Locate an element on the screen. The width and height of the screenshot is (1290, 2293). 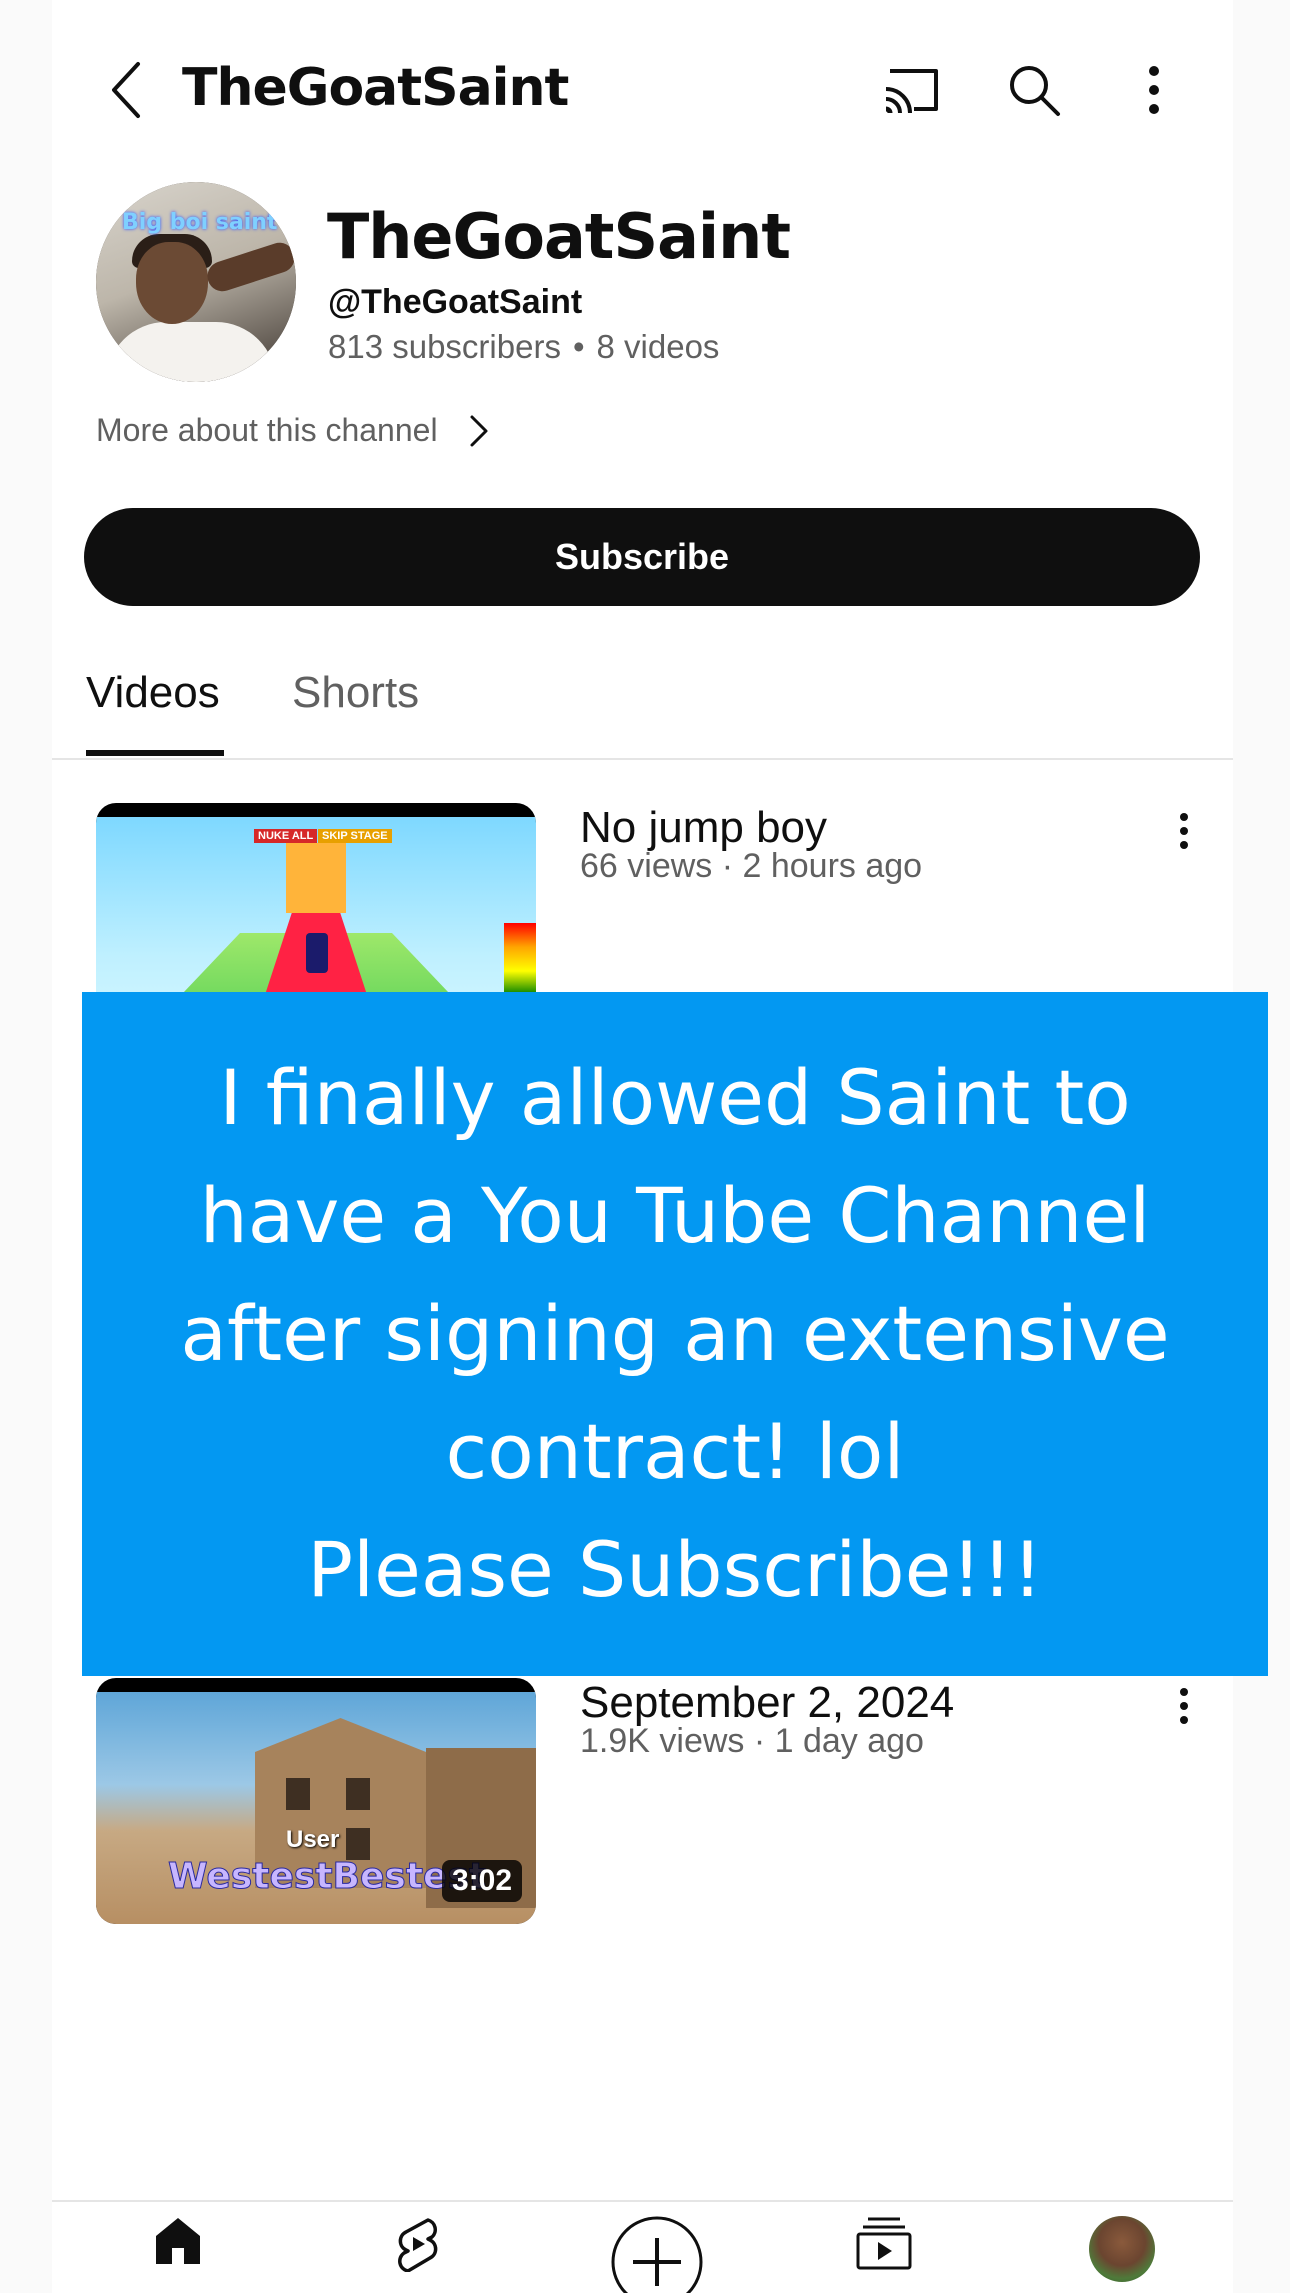
video-thumbnail: User WestestBestest 3:02 is located at coordinates (316, 1801).